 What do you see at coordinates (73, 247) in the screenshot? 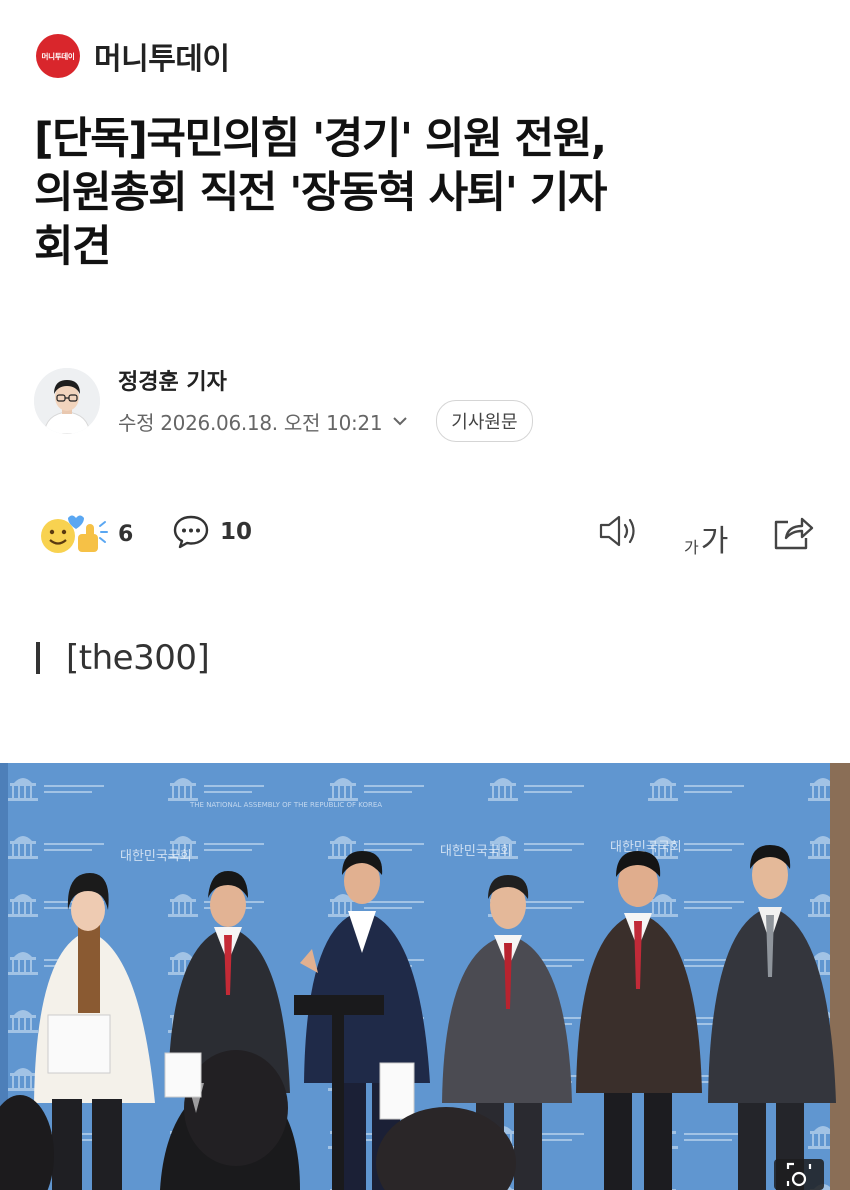
I see `headline-line: 회견` at bounding box center [73, 247].